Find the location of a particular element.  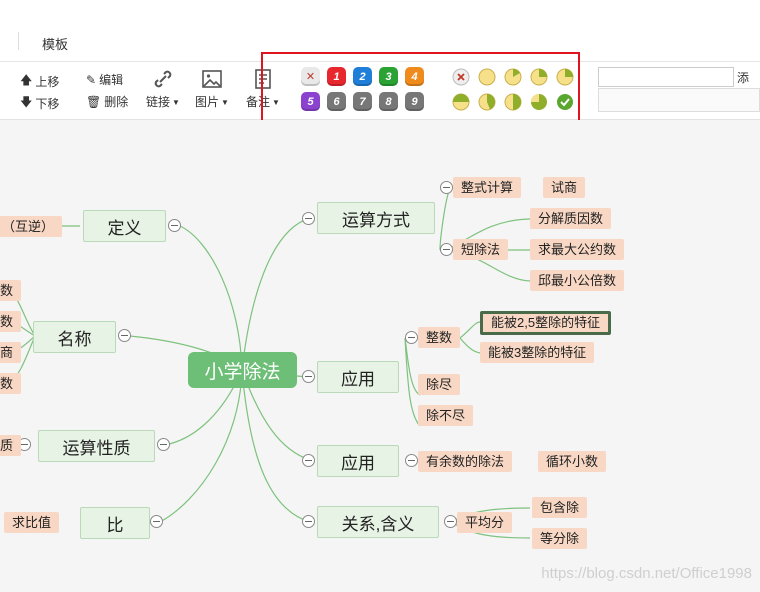

root-node: 小学除法 is located at coordinates (242, 370).